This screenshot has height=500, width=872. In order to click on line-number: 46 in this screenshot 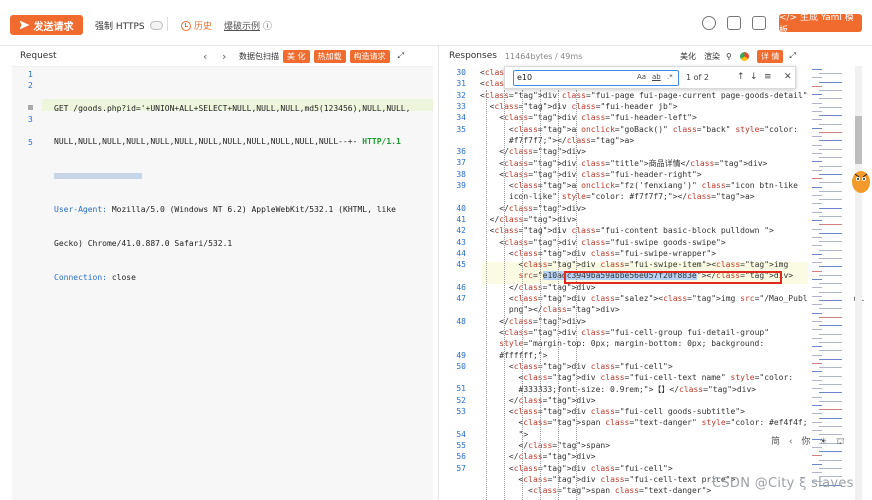, I will do `click(461, 287)`.